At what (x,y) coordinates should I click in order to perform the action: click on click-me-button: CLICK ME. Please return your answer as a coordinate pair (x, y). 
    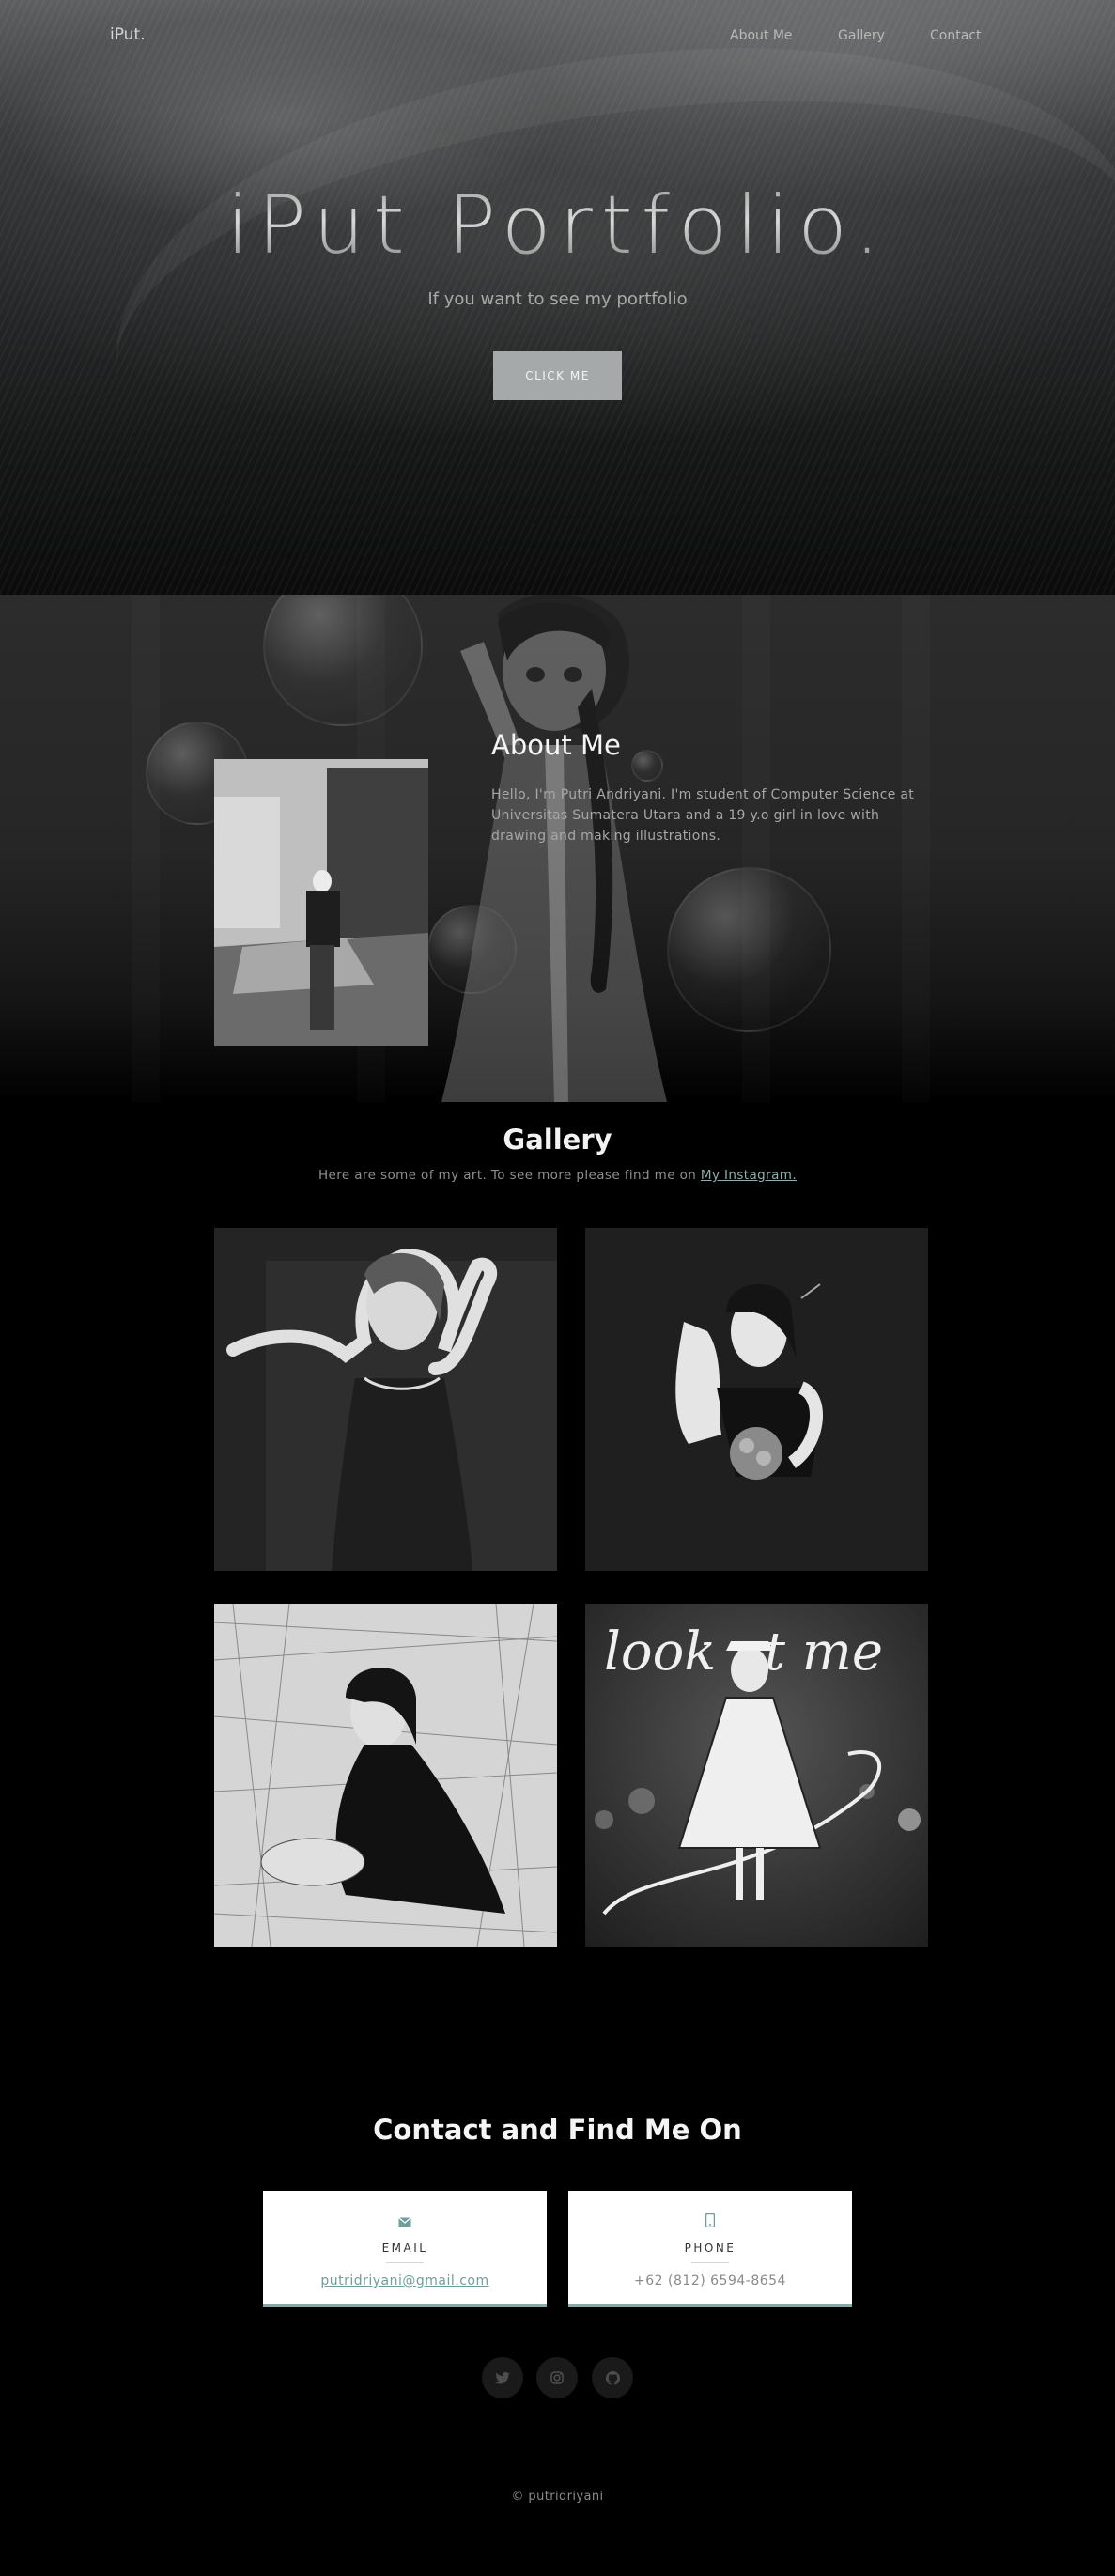
    Looking at the image, I should click on (557, 375).